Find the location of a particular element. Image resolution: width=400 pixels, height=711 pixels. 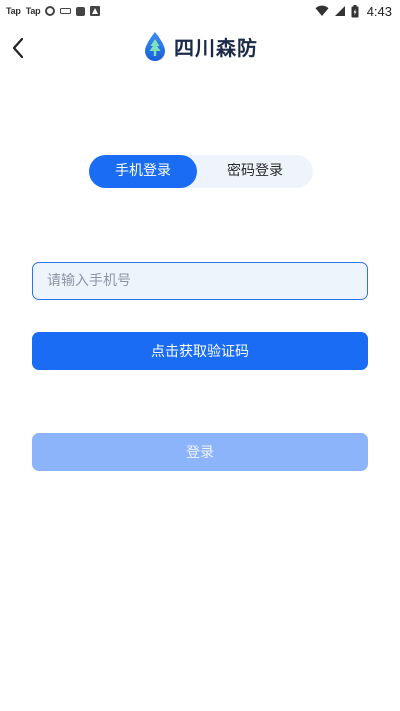

app-header: 四川森防 is located at coordinates (200, 48).